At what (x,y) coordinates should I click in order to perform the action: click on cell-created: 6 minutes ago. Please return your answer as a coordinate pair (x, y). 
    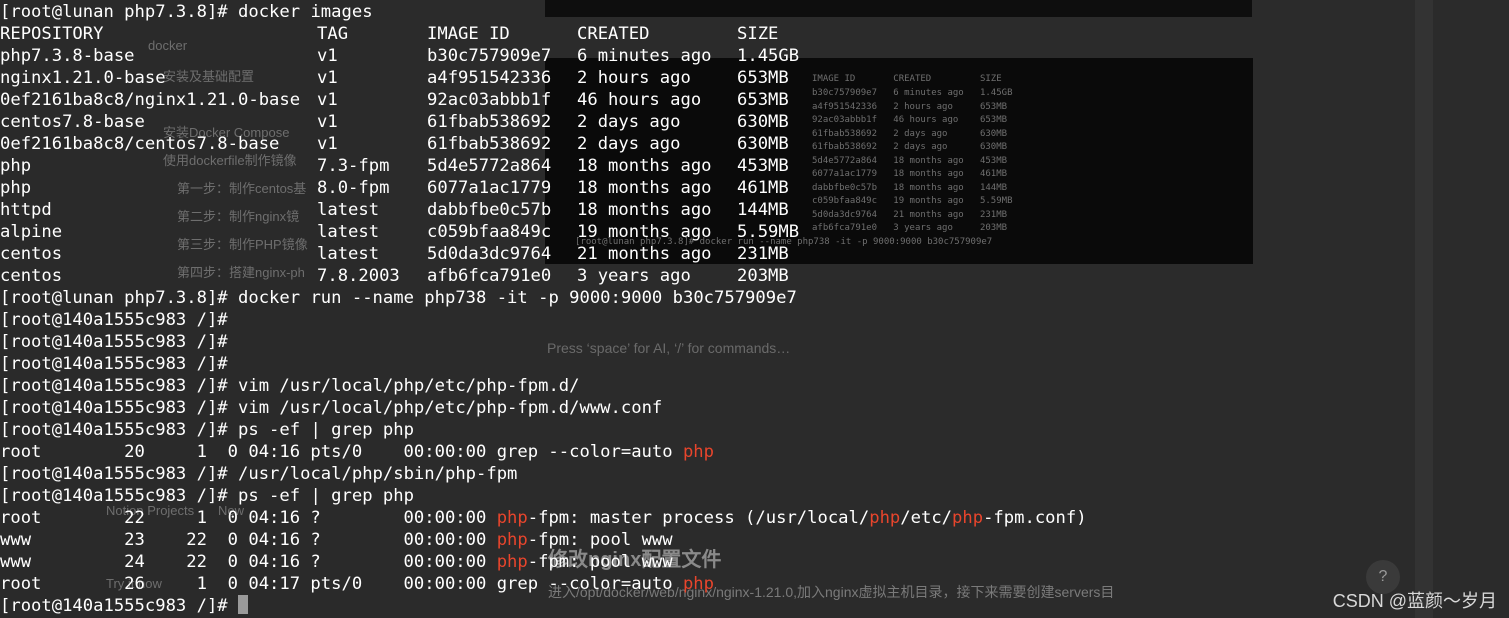
    Looking at the image, I should click on (644, 56).